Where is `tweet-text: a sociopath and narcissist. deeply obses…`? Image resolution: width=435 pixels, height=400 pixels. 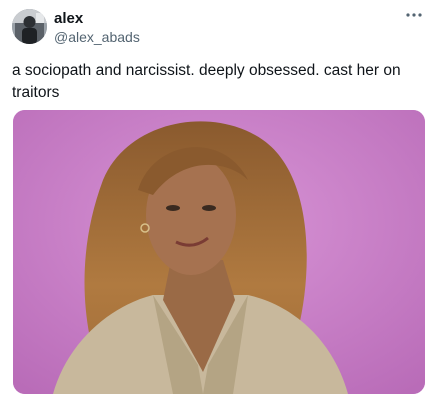 tweet-text: a sociopath and narcissist. deeply obses… is located at coordinates (206, 81).